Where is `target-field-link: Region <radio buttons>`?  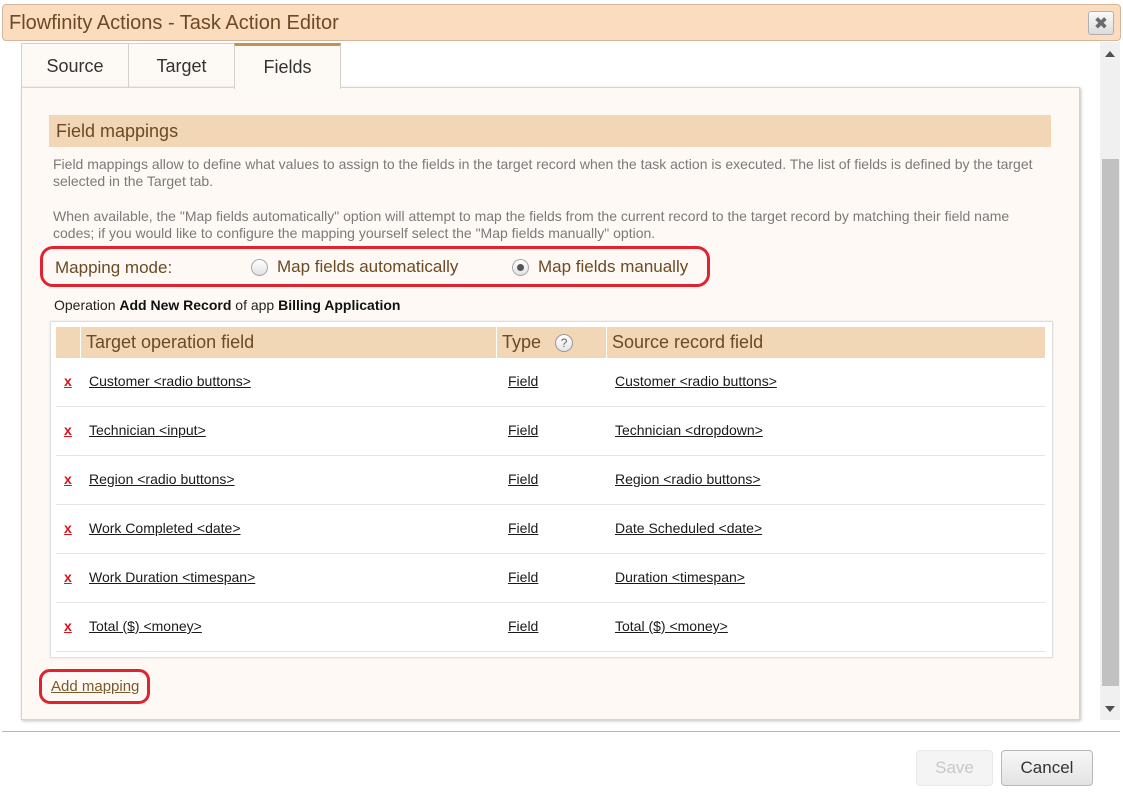
target-field-link: Region <radio buttons> is located at coordinates (162, 479).